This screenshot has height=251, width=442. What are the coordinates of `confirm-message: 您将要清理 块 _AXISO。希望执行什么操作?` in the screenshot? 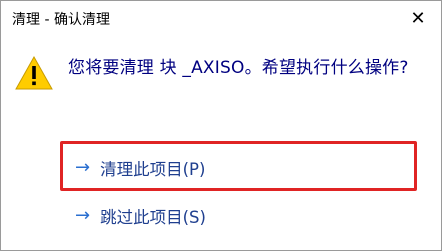 It's located at (238, 68).